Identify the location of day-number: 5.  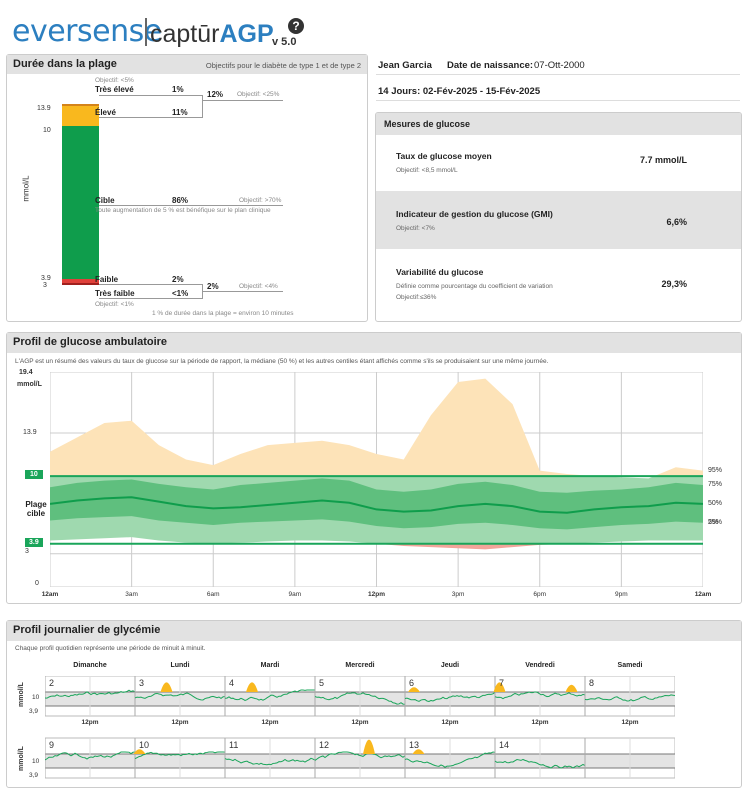
(322, 683).